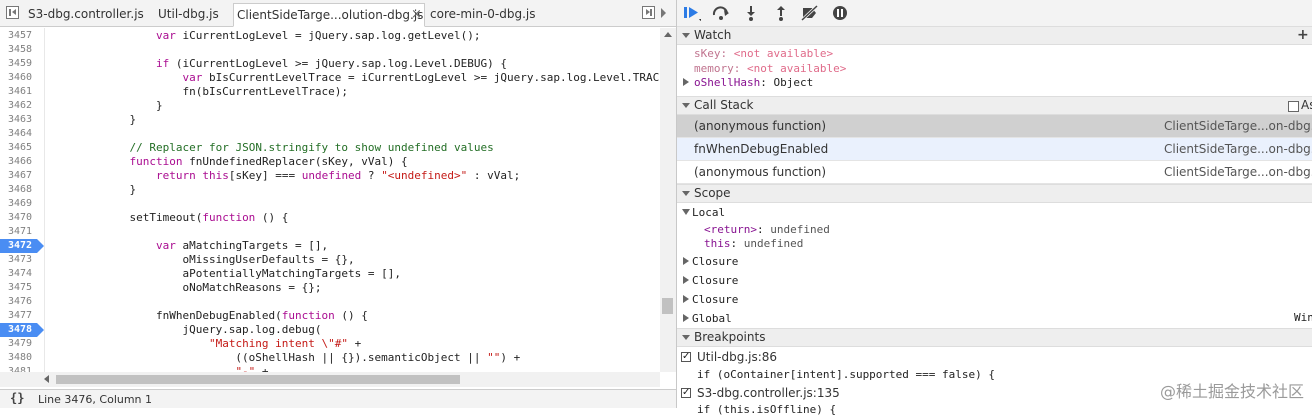 This screenshot has width=1312, height=416. Describe the element at coordinates (330, 246) in the screenshot. I see `code-line: 3472 var aMatchingTargets = [],` at that location.